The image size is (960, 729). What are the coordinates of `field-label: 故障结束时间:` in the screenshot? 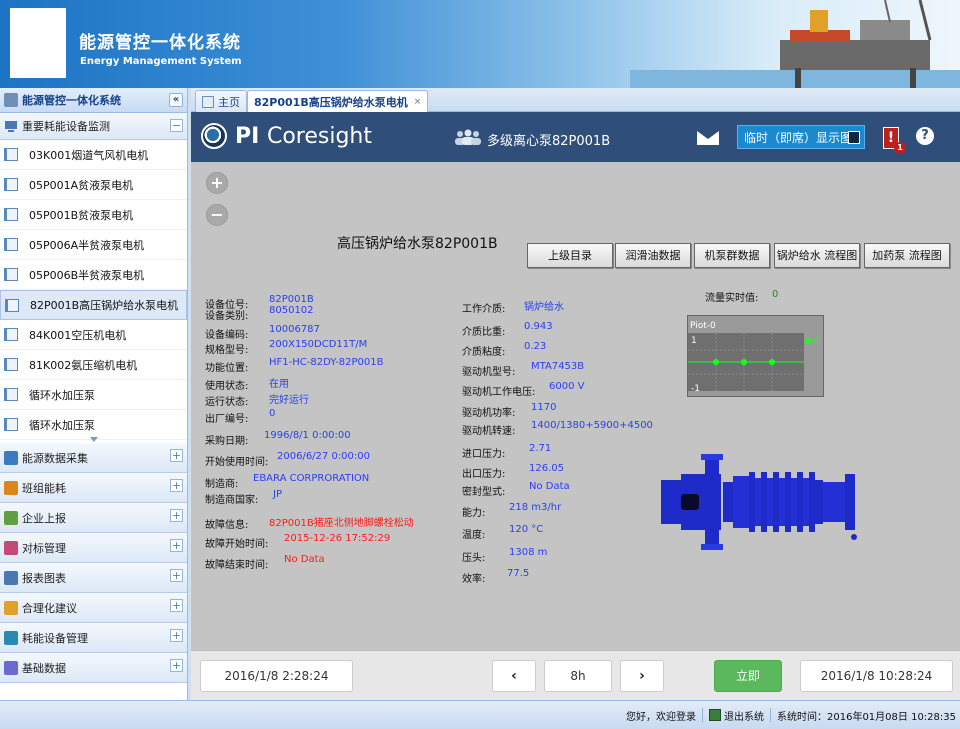 It's located at (237, 565).